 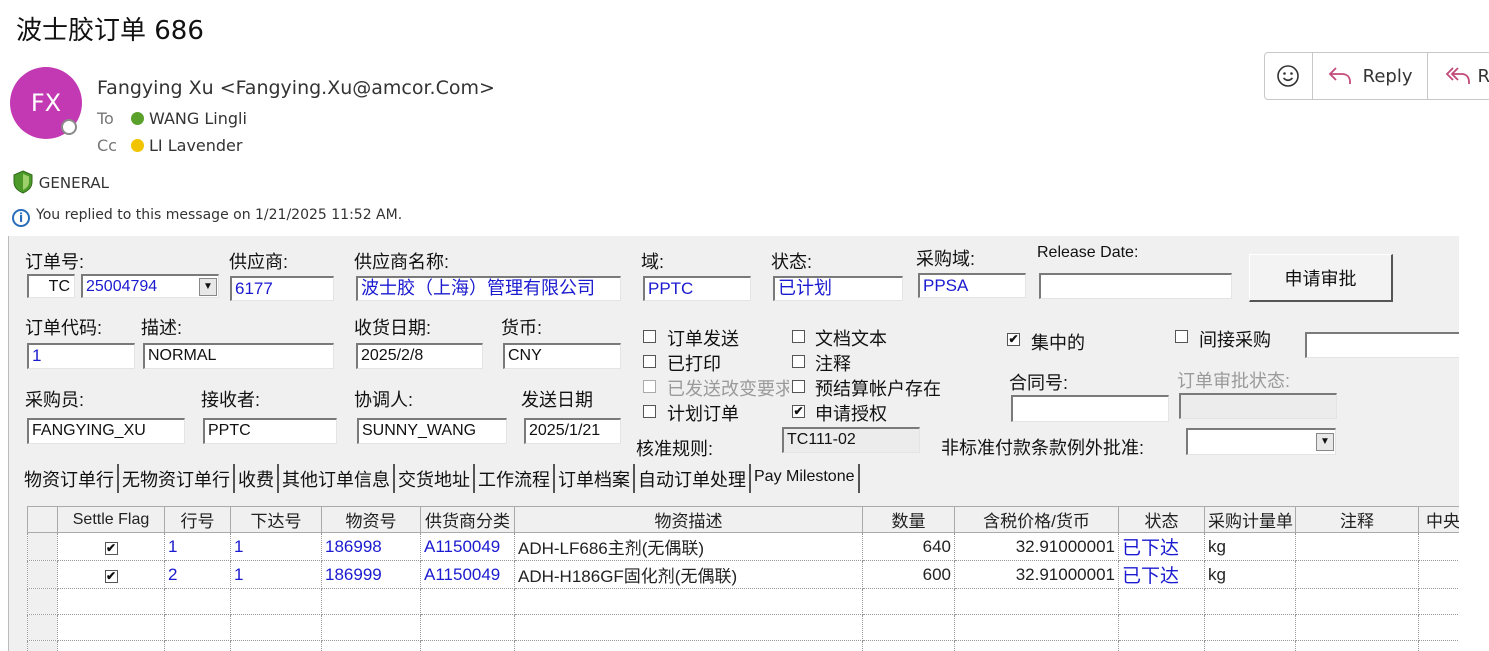 What do you see at coordinates (1382, 345) in the screenshot?
I see `indirect-field` at bounding box center [1382, 345].